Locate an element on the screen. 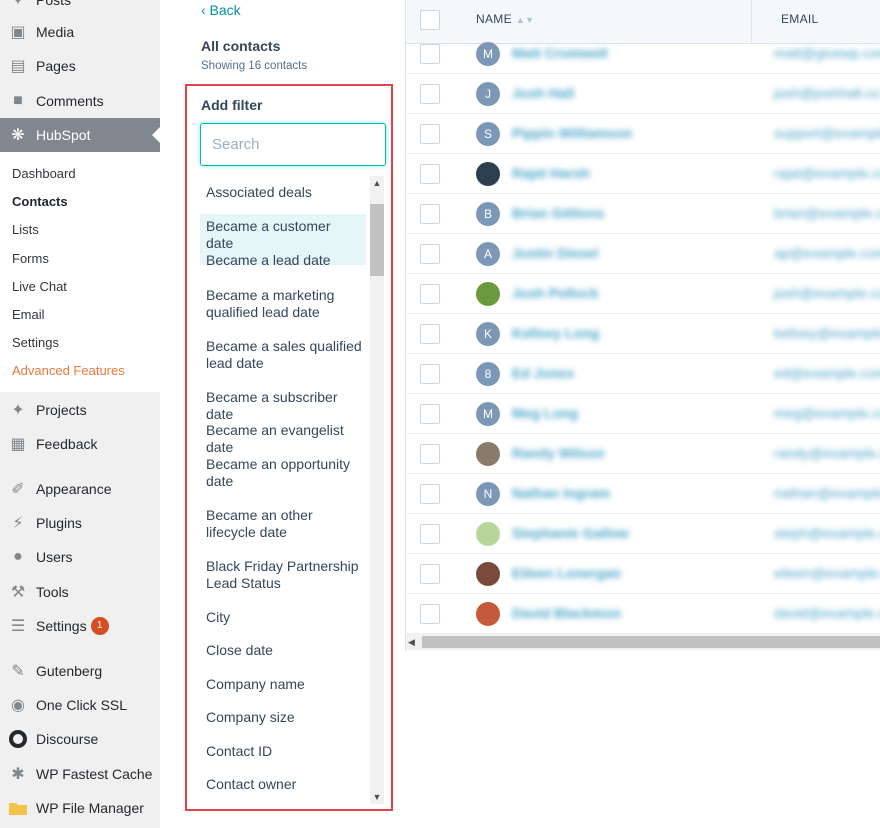  contact-name: Eileen Lonergan is located at coordinates (566, 573).